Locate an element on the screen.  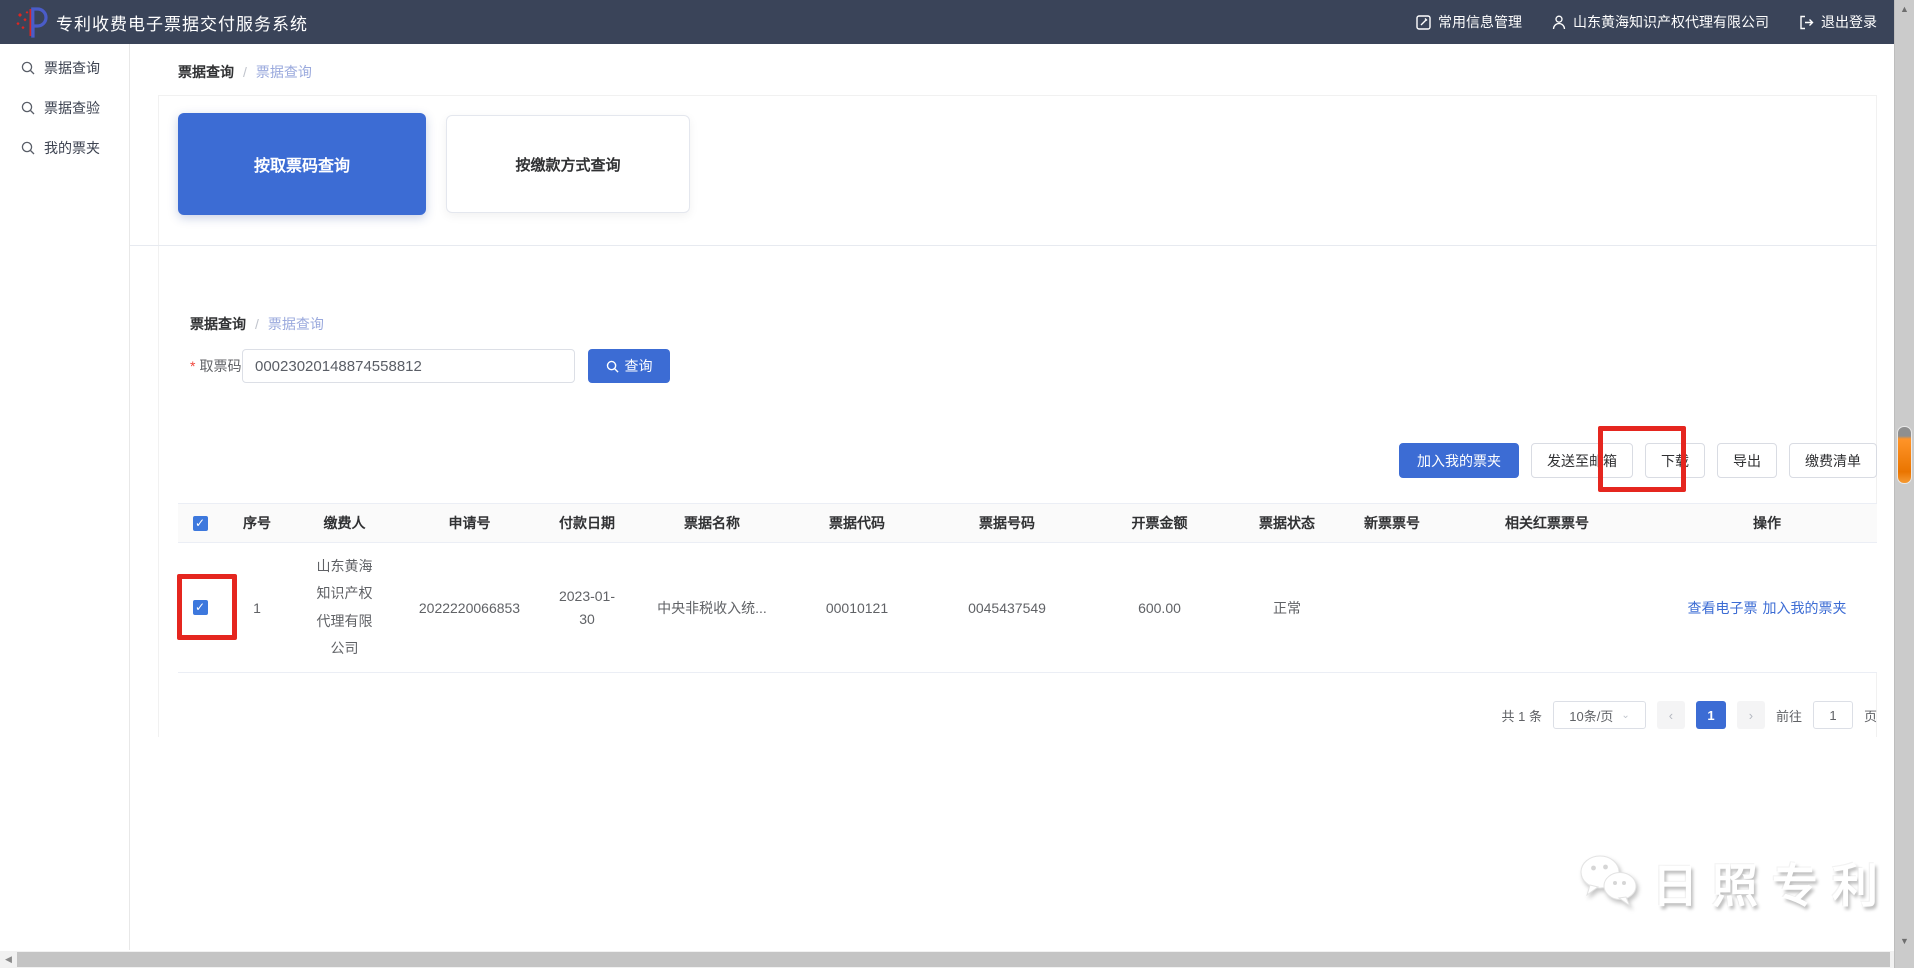
col-application-no: 申请号 is located at coordinates (469, 523).